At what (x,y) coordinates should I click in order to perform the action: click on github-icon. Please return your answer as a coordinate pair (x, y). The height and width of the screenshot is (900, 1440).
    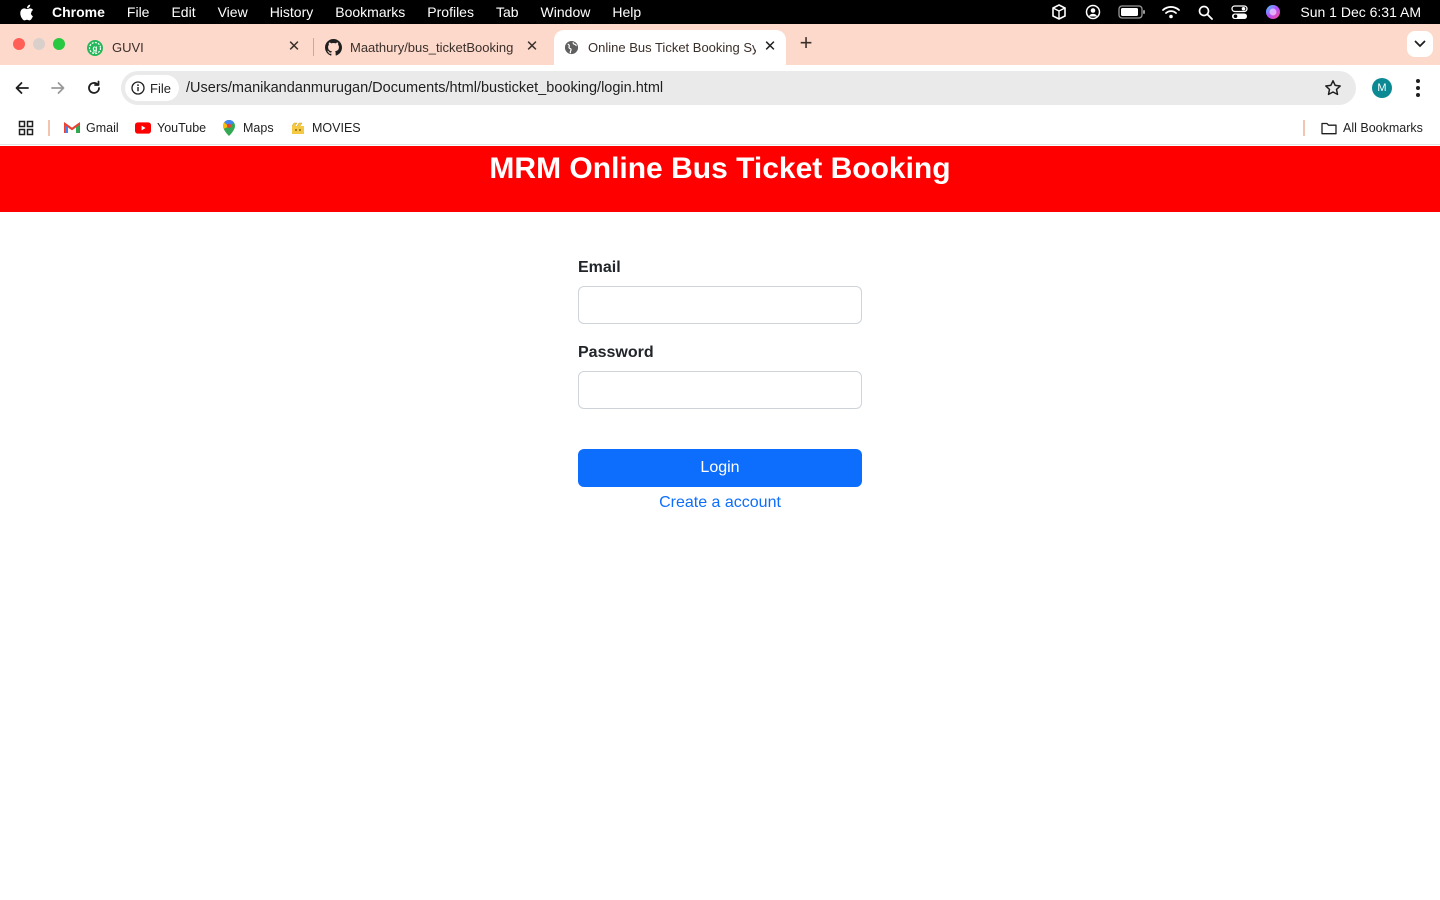
    Looking at the image, I should click on (333, 48).